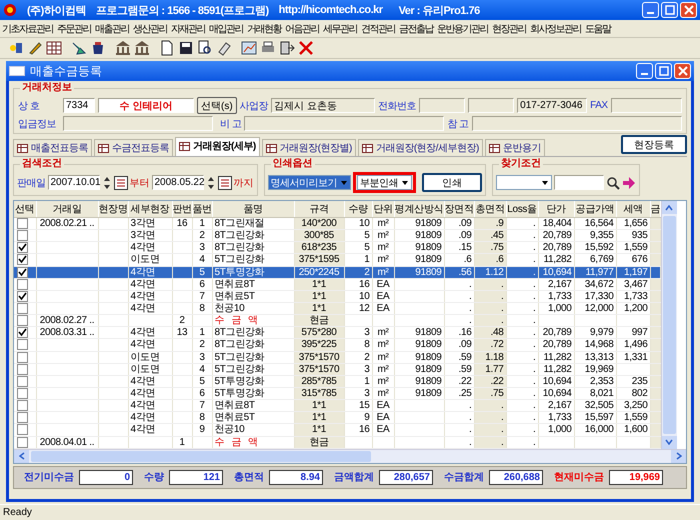 This screenshot has width=700, height=520. I want to click on column-header: 총면적, so click(490, 209).